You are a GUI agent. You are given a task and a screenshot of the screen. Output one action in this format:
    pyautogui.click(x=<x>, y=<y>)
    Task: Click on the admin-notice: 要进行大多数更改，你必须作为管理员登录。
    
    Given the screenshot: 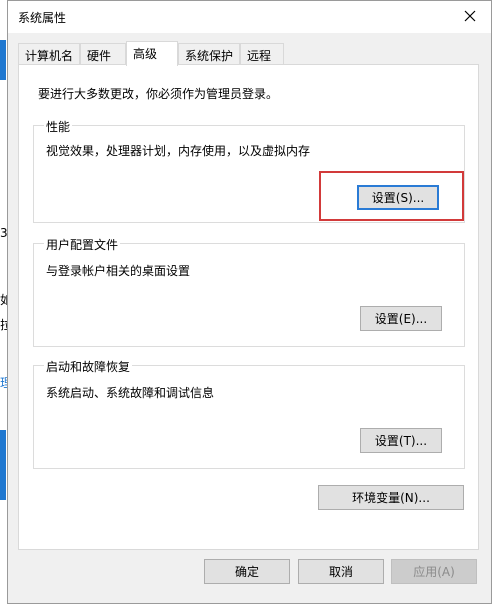 What is the action you would take?
    pyautogui.click(x=158, y=94)
    